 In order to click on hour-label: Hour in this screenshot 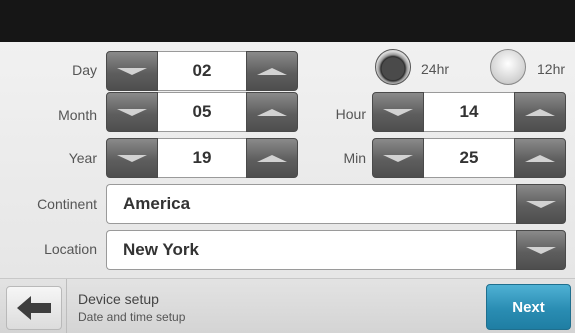, I will do `click(350, 114)`.